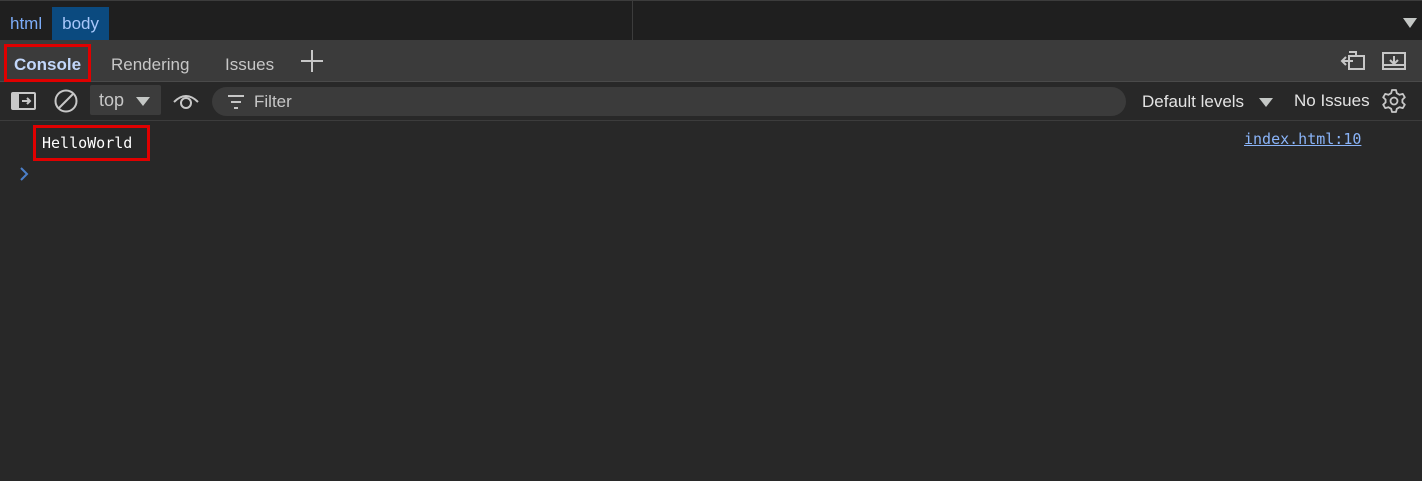  Describe the element at coordinates (80, 23) in the screenshot. I see `breadcrumb-body: body` at that location.